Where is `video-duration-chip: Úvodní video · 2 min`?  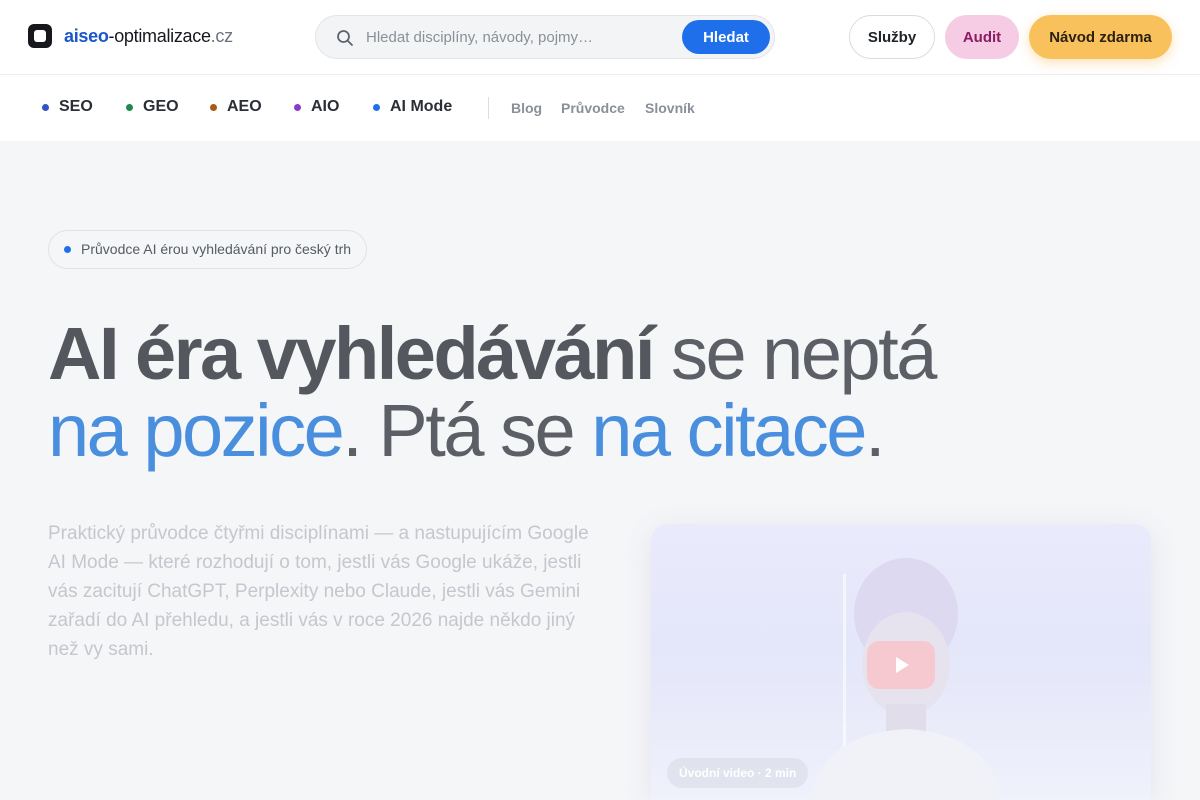
video-duration-chip: Úvodní video · 2 min is located at coordinates (738, 773).